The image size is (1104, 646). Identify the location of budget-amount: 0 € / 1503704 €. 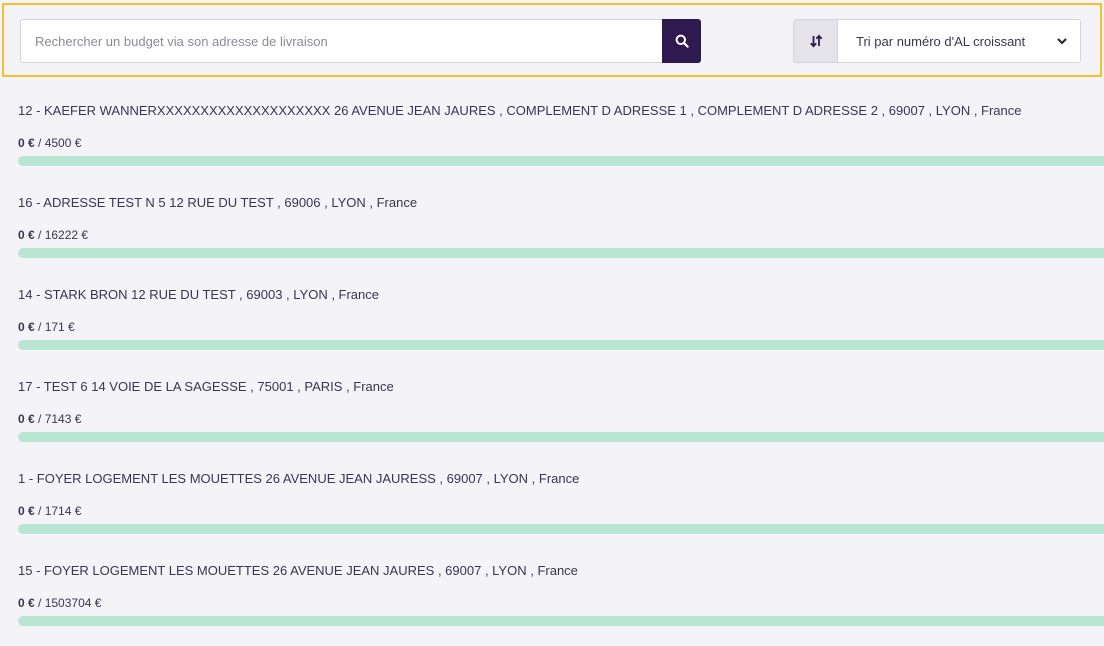
(59, 603).